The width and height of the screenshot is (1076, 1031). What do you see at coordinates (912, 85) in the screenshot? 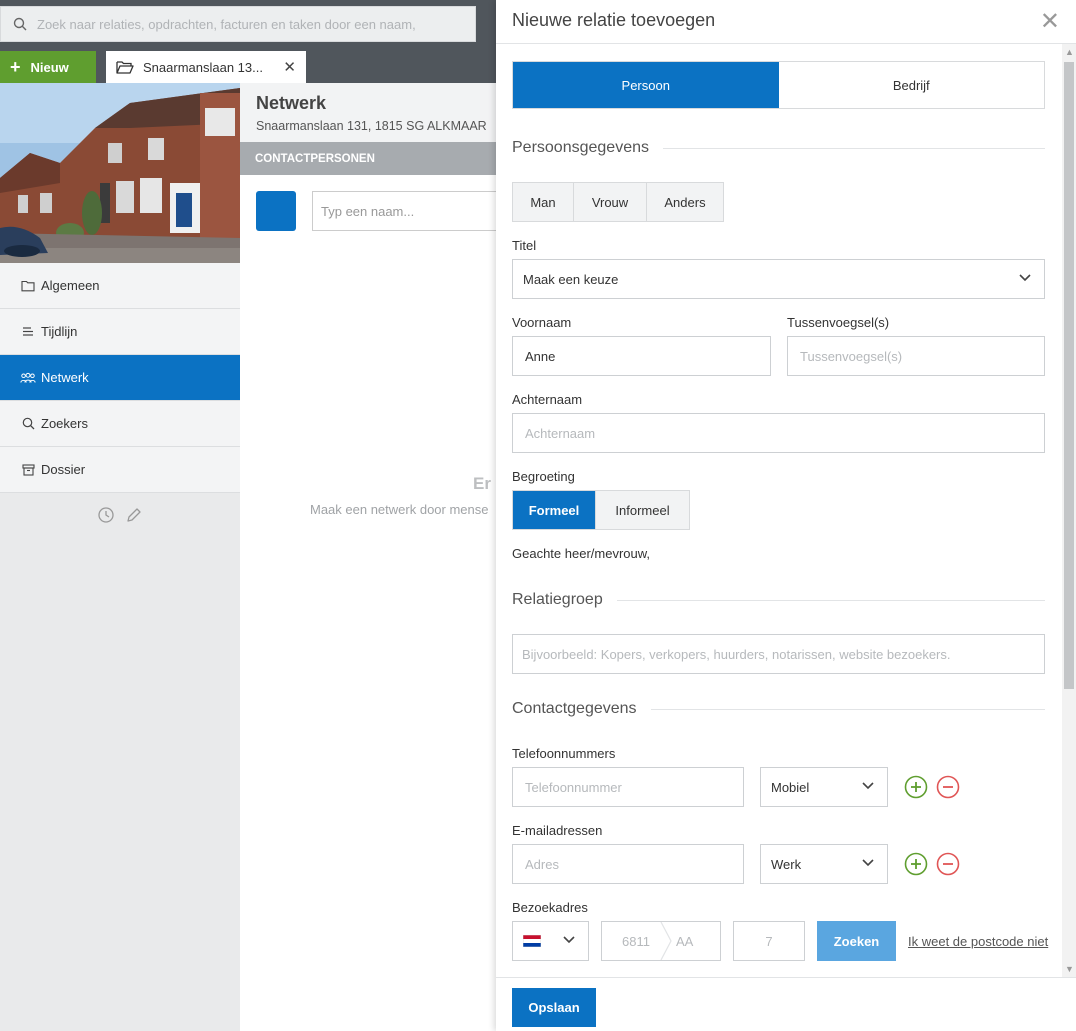
I see `type-bedrijf-button: Bedrijf` at bounding box center [912, 85].